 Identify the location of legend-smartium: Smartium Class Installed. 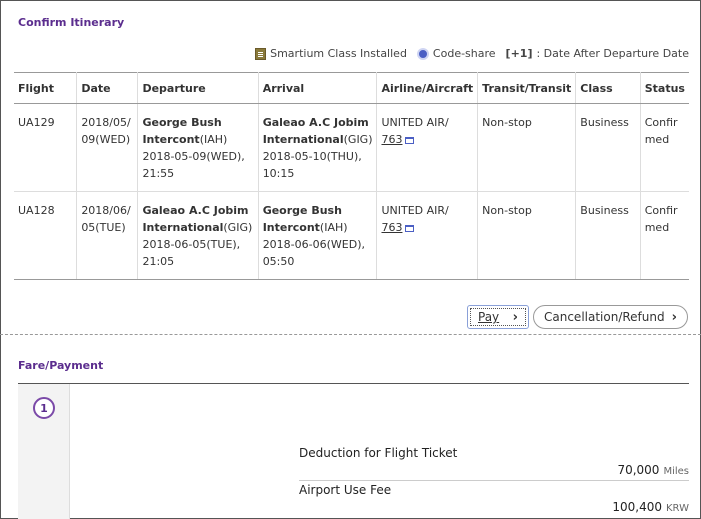
(331, 53).